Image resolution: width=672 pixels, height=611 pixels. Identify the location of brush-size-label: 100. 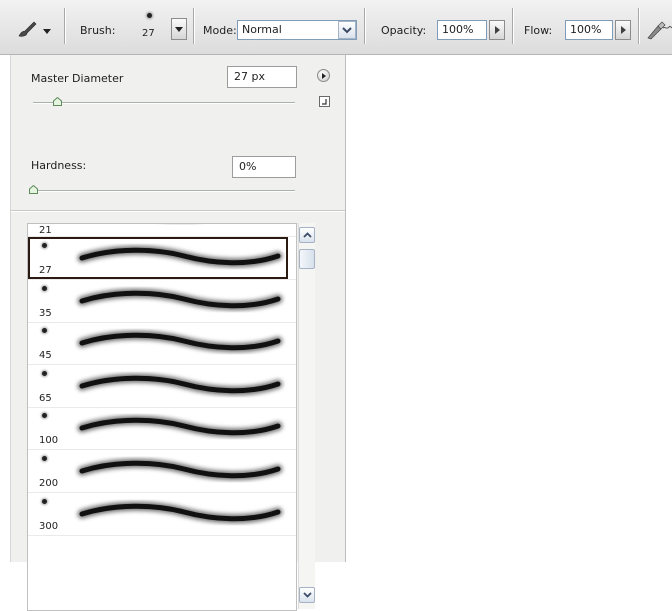
(49, 441).